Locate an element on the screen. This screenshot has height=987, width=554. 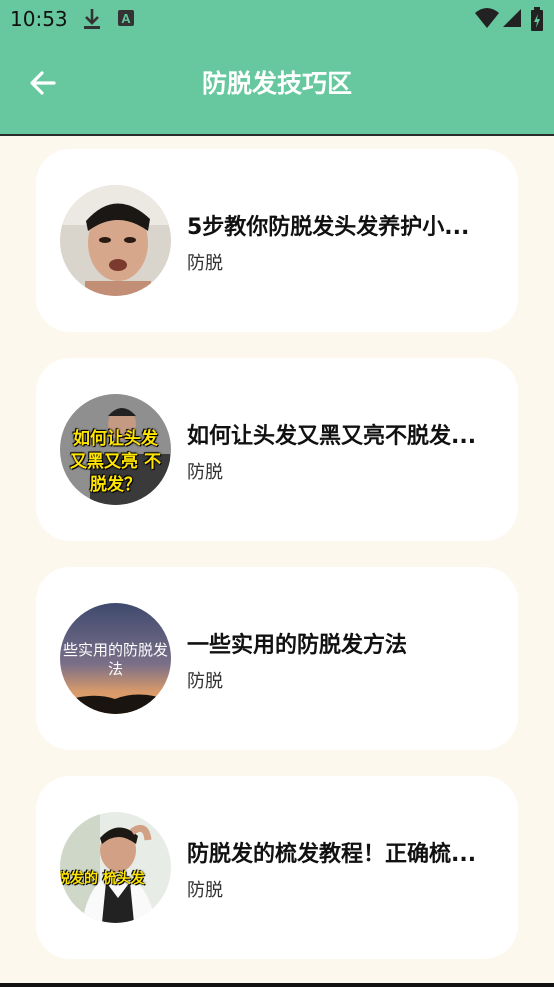
video-thumbnail: 如何让头发 又黑又亮 不脱发？ is located at coordinates (115, 449).